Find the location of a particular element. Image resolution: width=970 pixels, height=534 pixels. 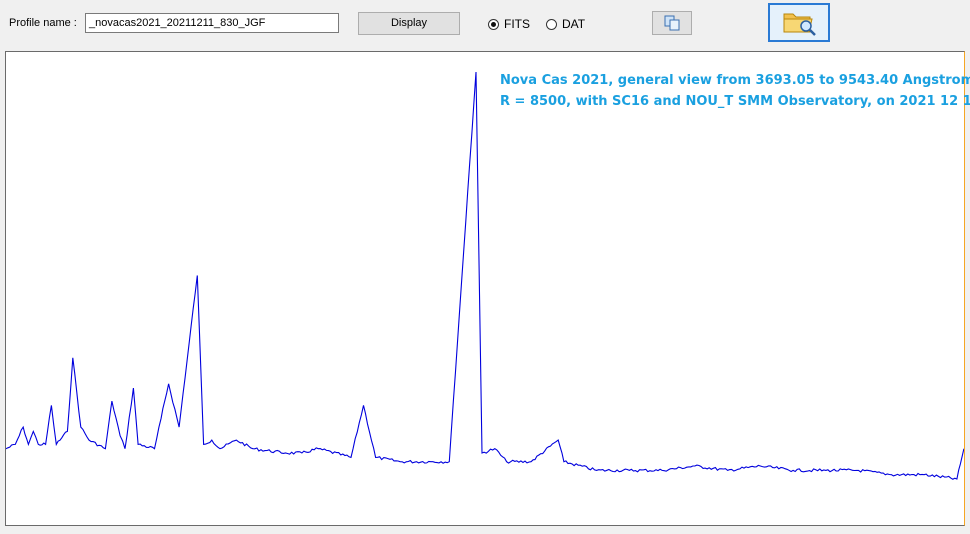

copy-icon is located at coordinates (672, 23).